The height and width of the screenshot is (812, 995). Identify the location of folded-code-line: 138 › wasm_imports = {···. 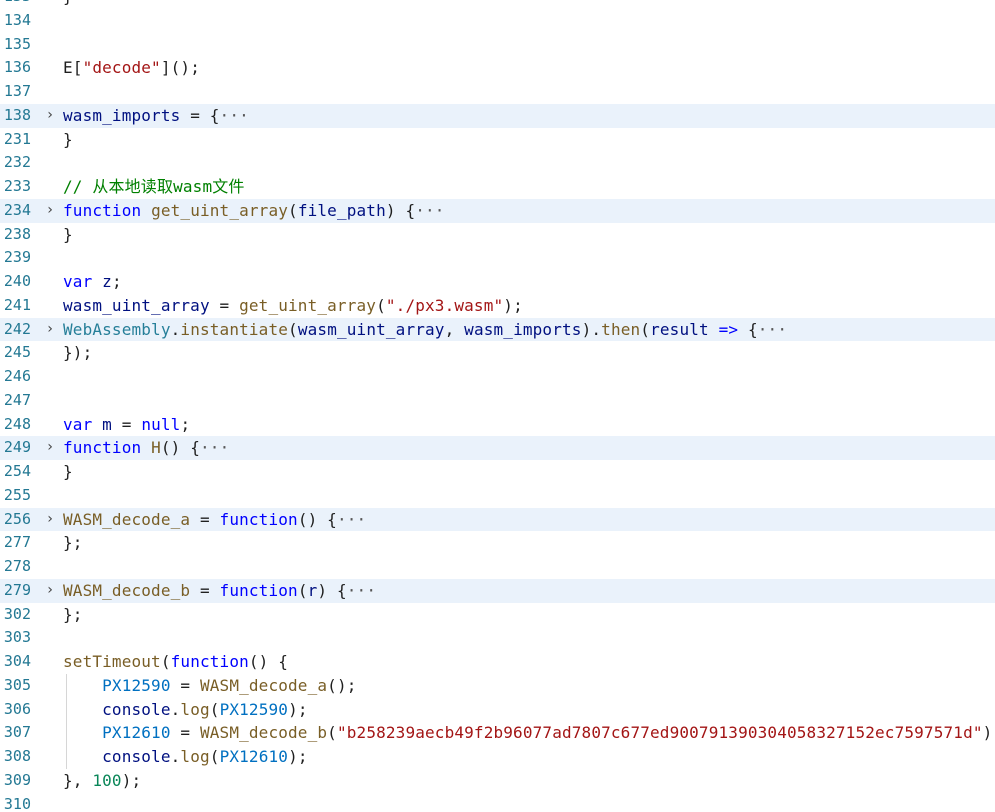
(497, 115).